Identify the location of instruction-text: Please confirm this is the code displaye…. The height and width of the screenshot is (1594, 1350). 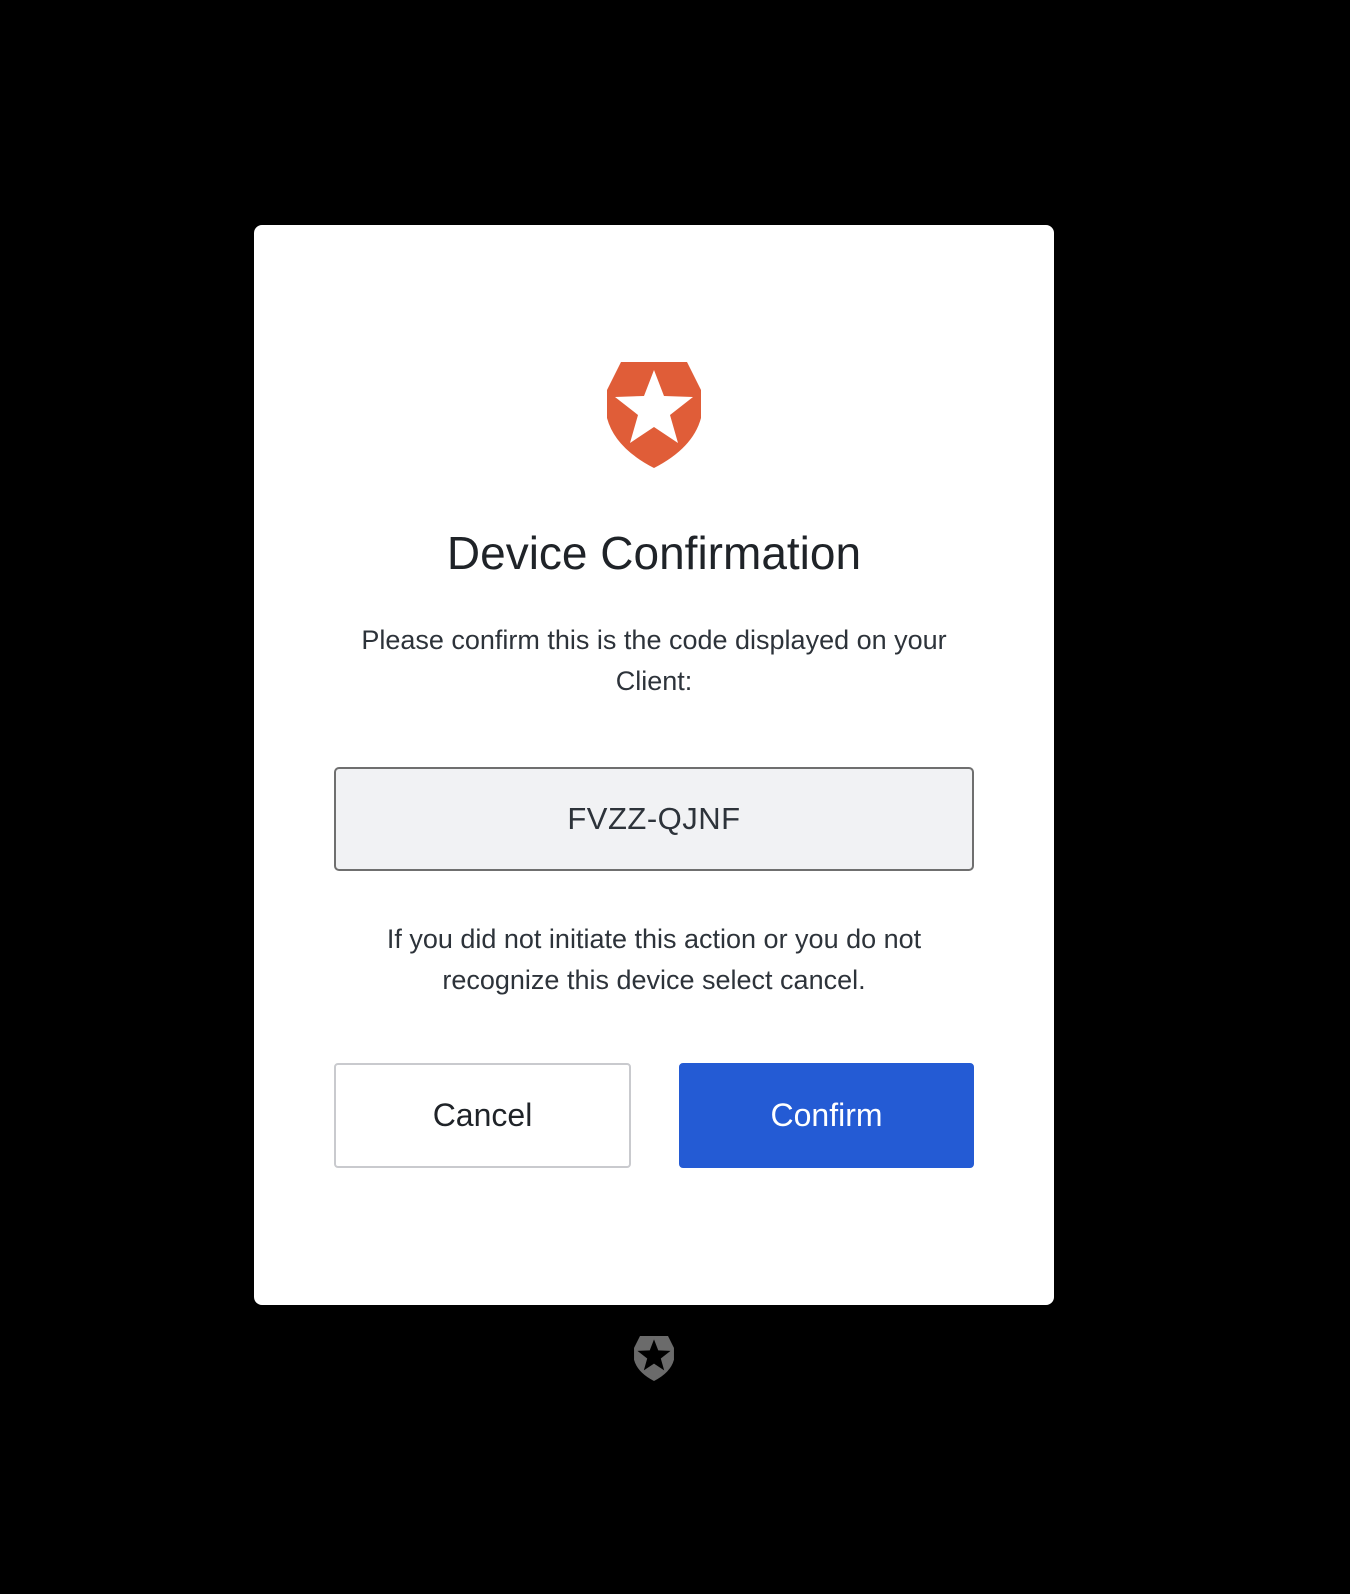
(654, 660).